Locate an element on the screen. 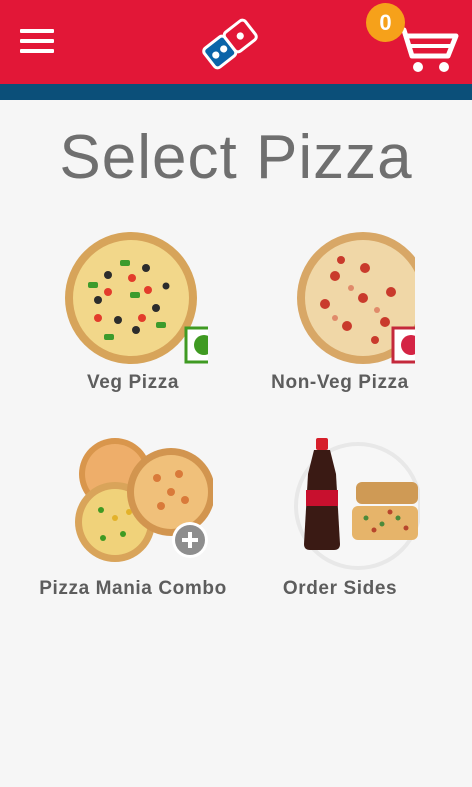  option-veg-pizza: Veg Pizza is located at coordinates (133, 313).